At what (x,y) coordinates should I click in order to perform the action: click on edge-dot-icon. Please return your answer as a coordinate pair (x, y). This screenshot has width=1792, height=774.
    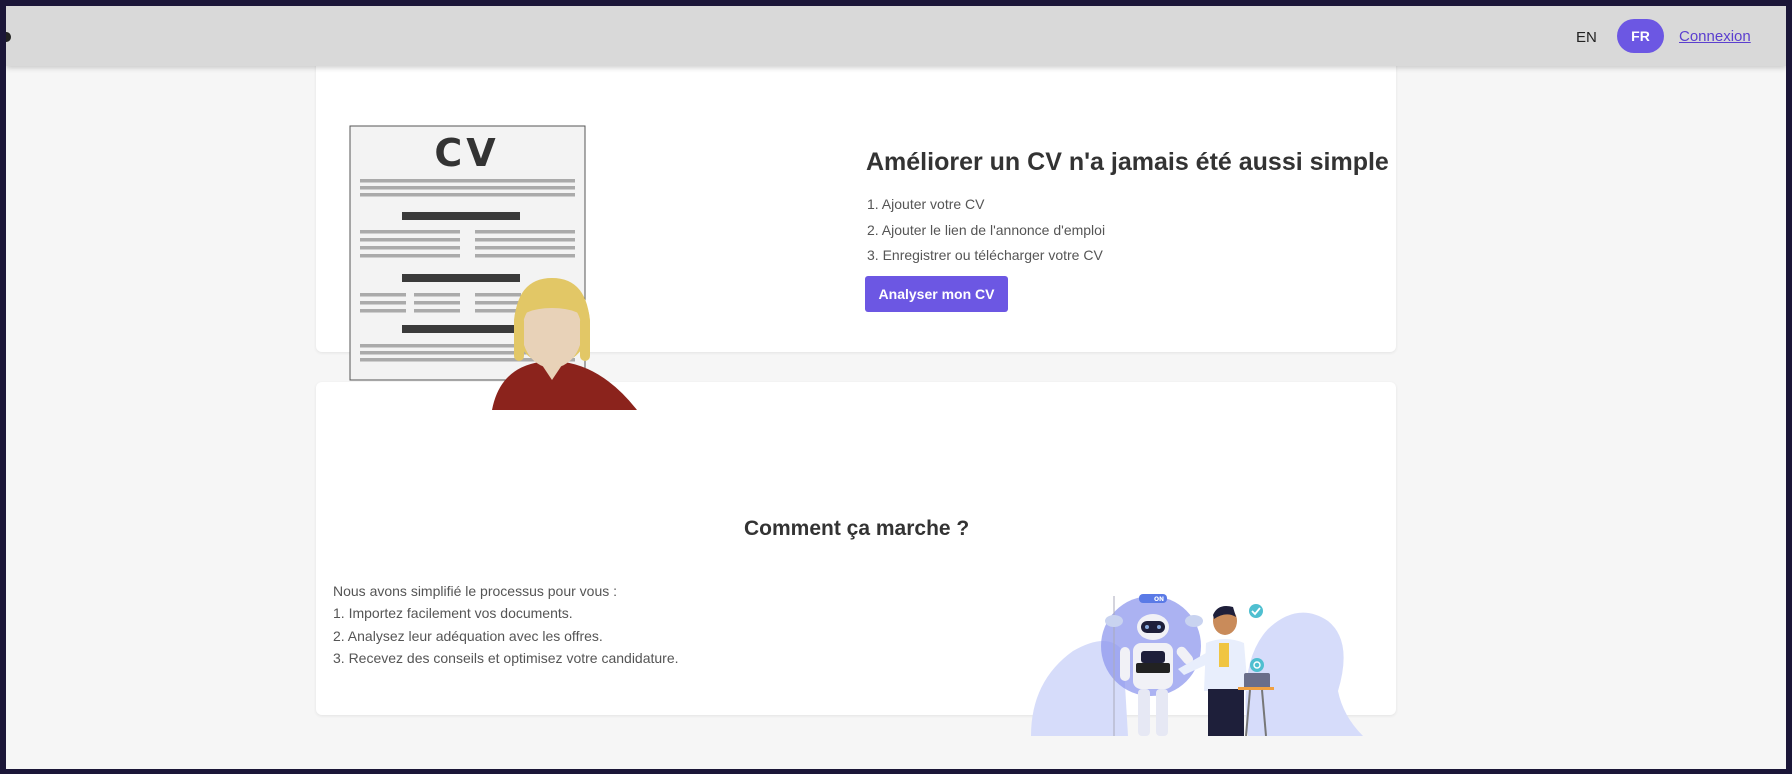
    Looking at the image, I should click on (8, 37).